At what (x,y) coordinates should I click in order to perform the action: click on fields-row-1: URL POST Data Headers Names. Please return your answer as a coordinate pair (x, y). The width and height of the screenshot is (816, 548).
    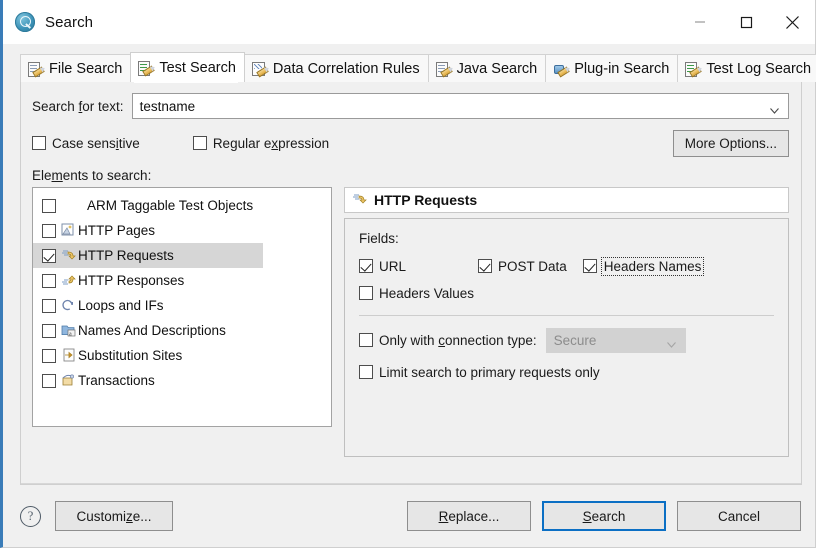
    Looking at the image, I should click on (566, 266).